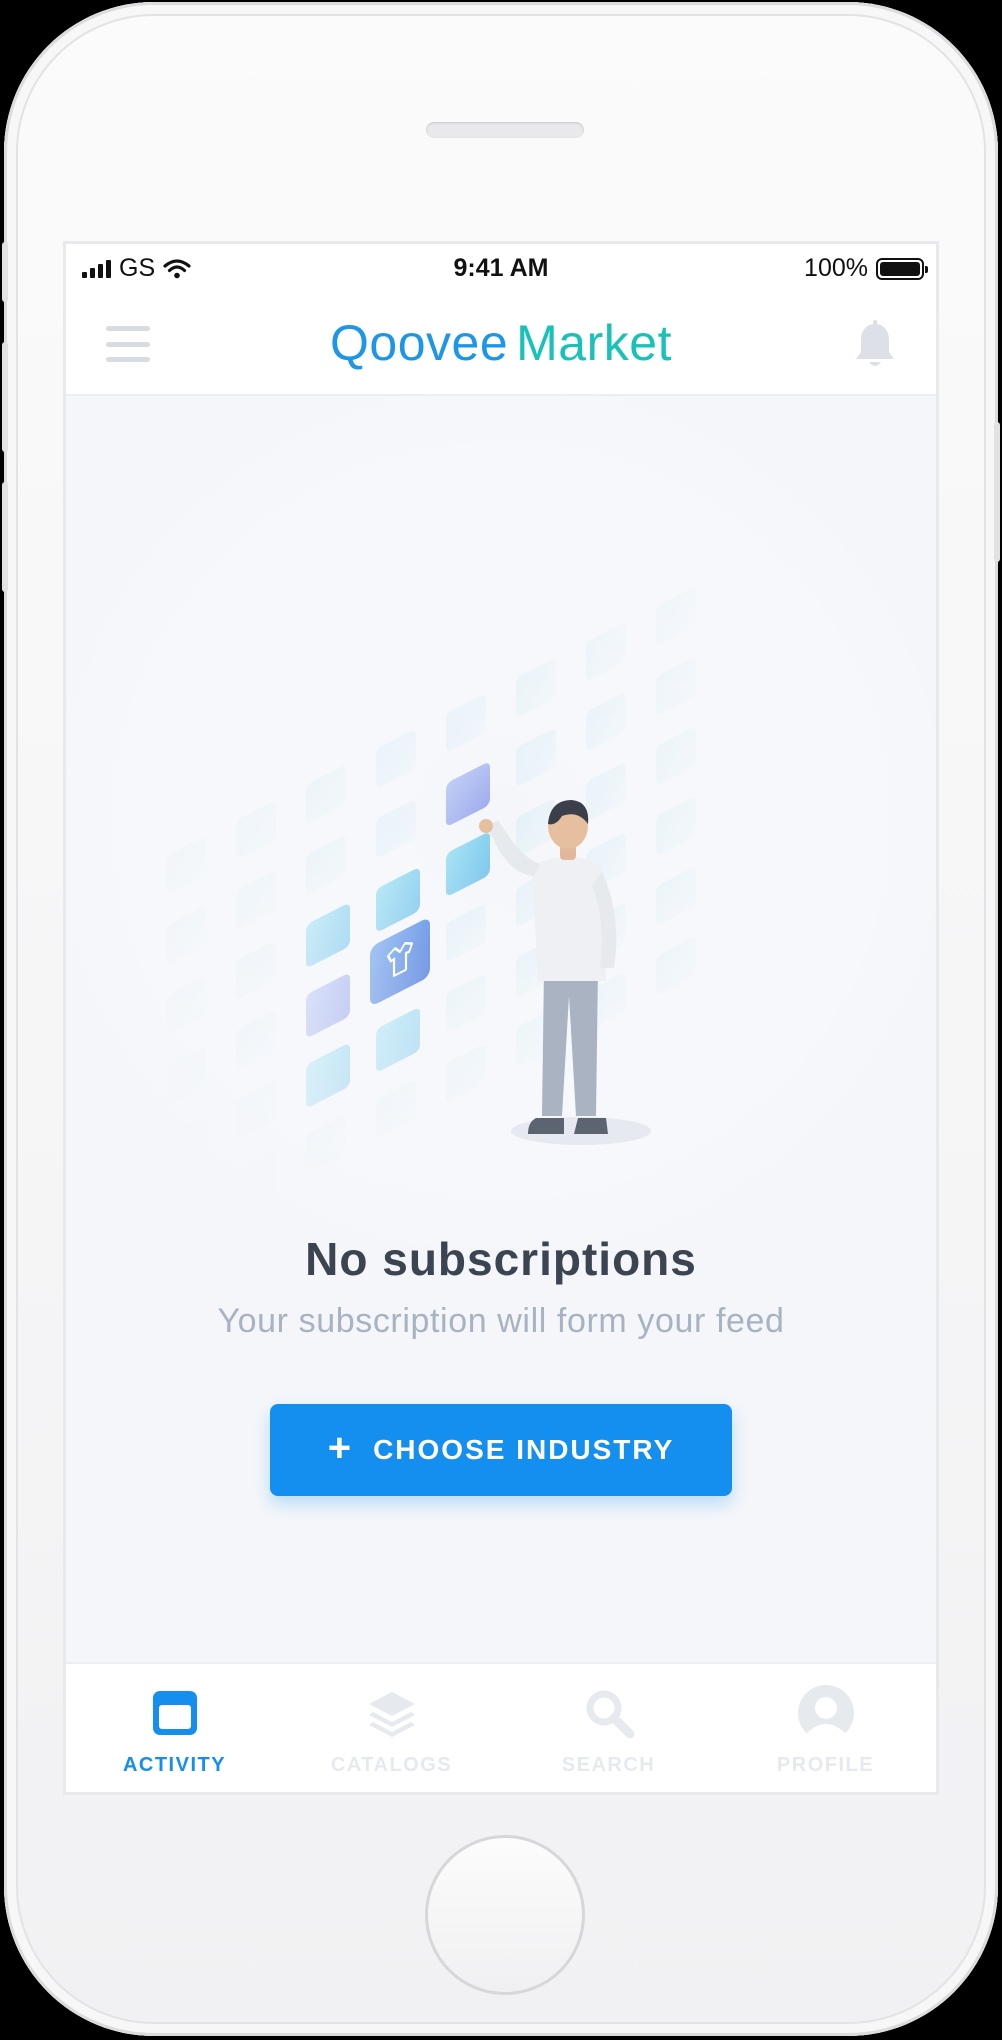  I want to click on tab-profile: PROFILE, so click(825, 1728).